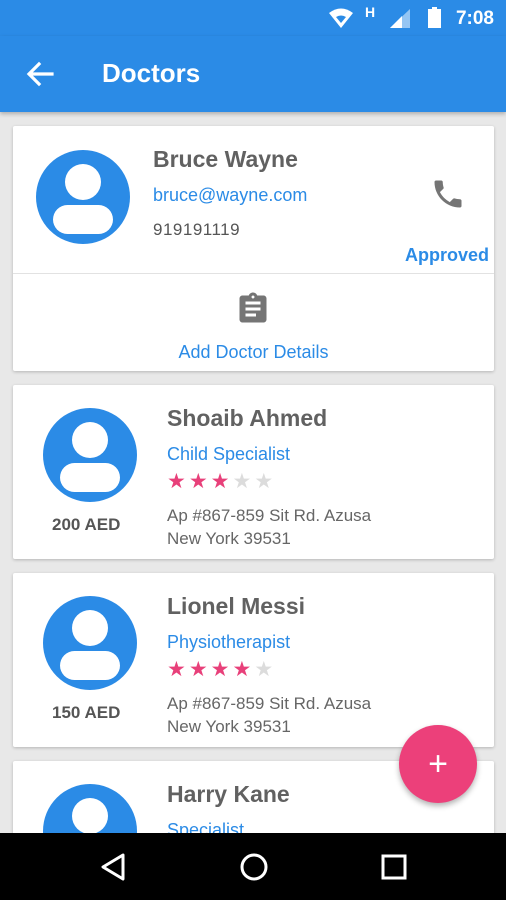  I want to click on wifi-icon, so click(341, 18).